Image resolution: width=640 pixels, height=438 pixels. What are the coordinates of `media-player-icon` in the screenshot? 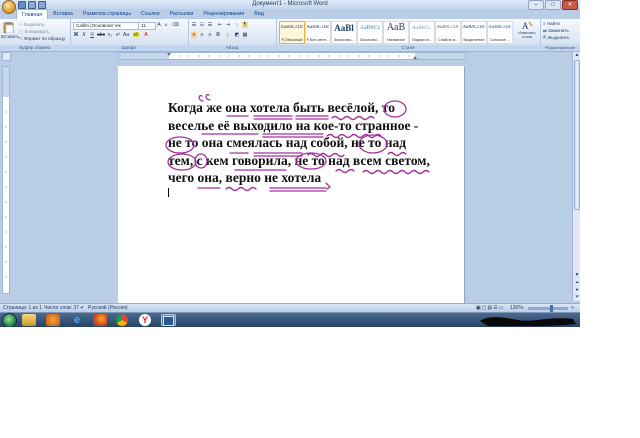 It's located at (53, 320).